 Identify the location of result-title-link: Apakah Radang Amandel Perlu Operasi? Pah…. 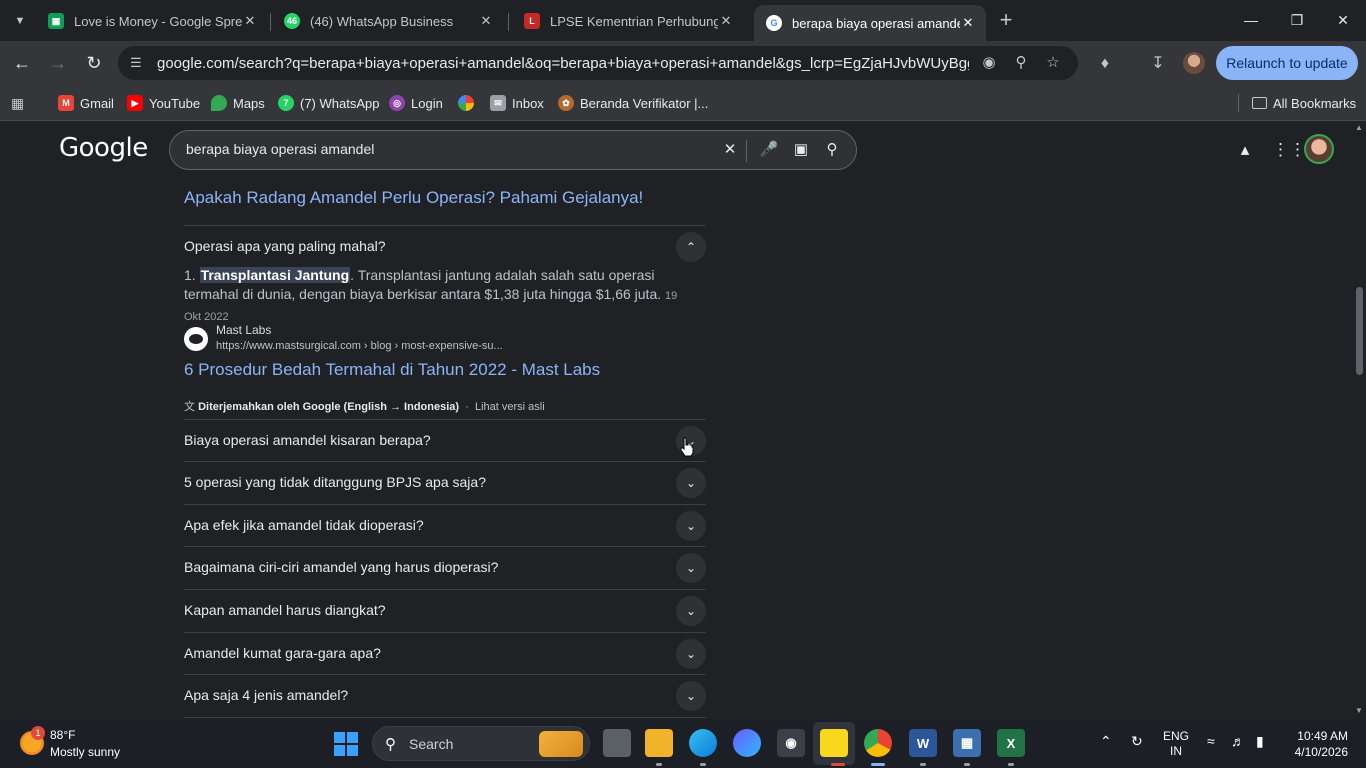
(413, 198).